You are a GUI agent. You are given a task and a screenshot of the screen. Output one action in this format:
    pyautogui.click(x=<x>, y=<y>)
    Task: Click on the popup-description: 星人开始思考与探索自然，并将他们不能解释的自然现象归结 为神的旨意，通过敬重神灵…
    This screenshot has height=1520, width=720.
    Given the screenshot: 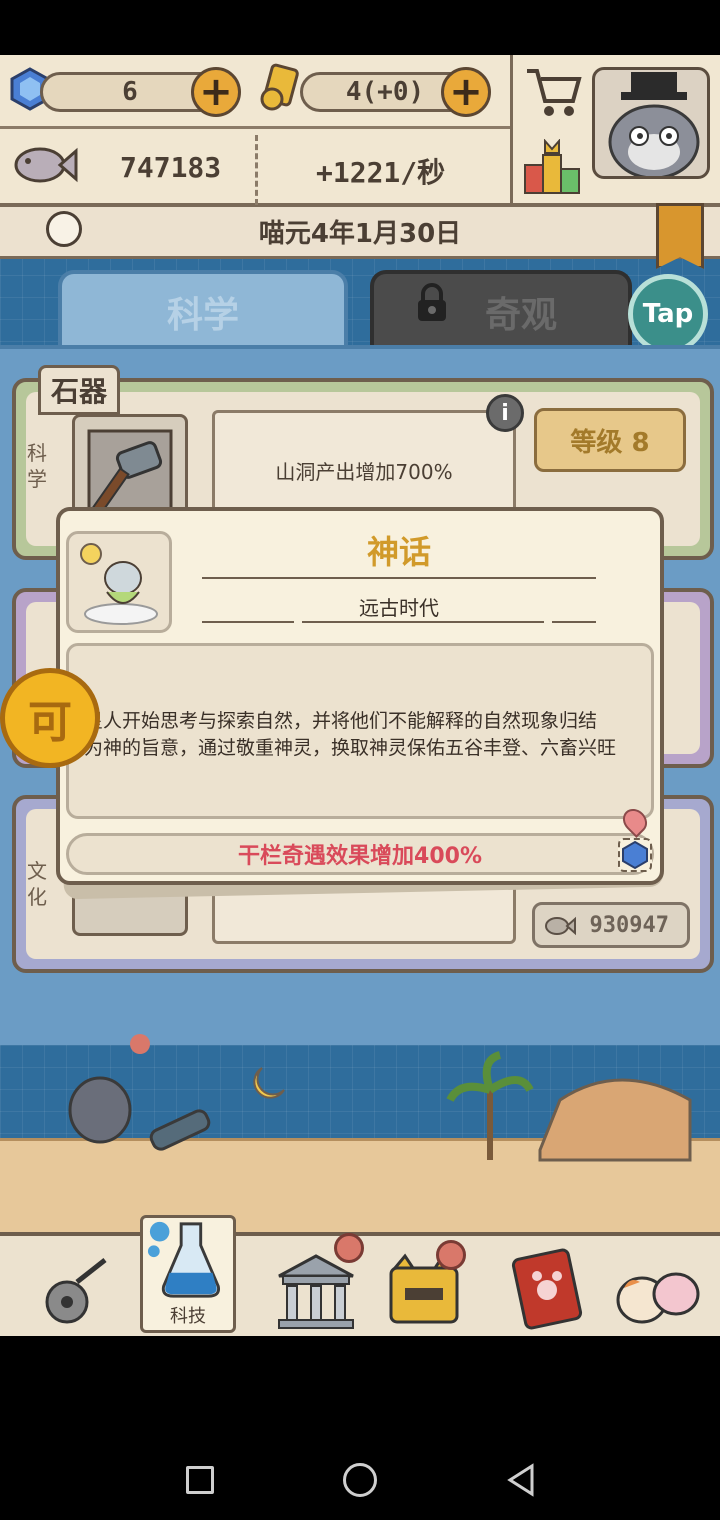 What is the action you would take?
    pyautogui.click(x=367, y=735)
    